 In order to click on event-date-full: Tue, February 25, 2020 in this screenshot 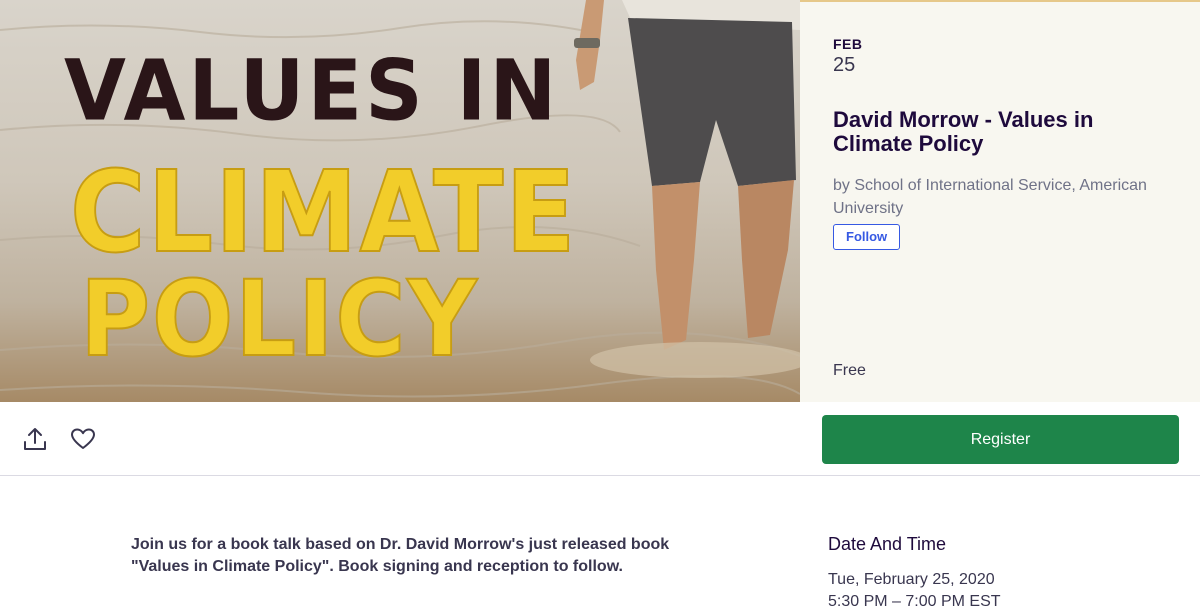, I will do `click(911, 579)`.